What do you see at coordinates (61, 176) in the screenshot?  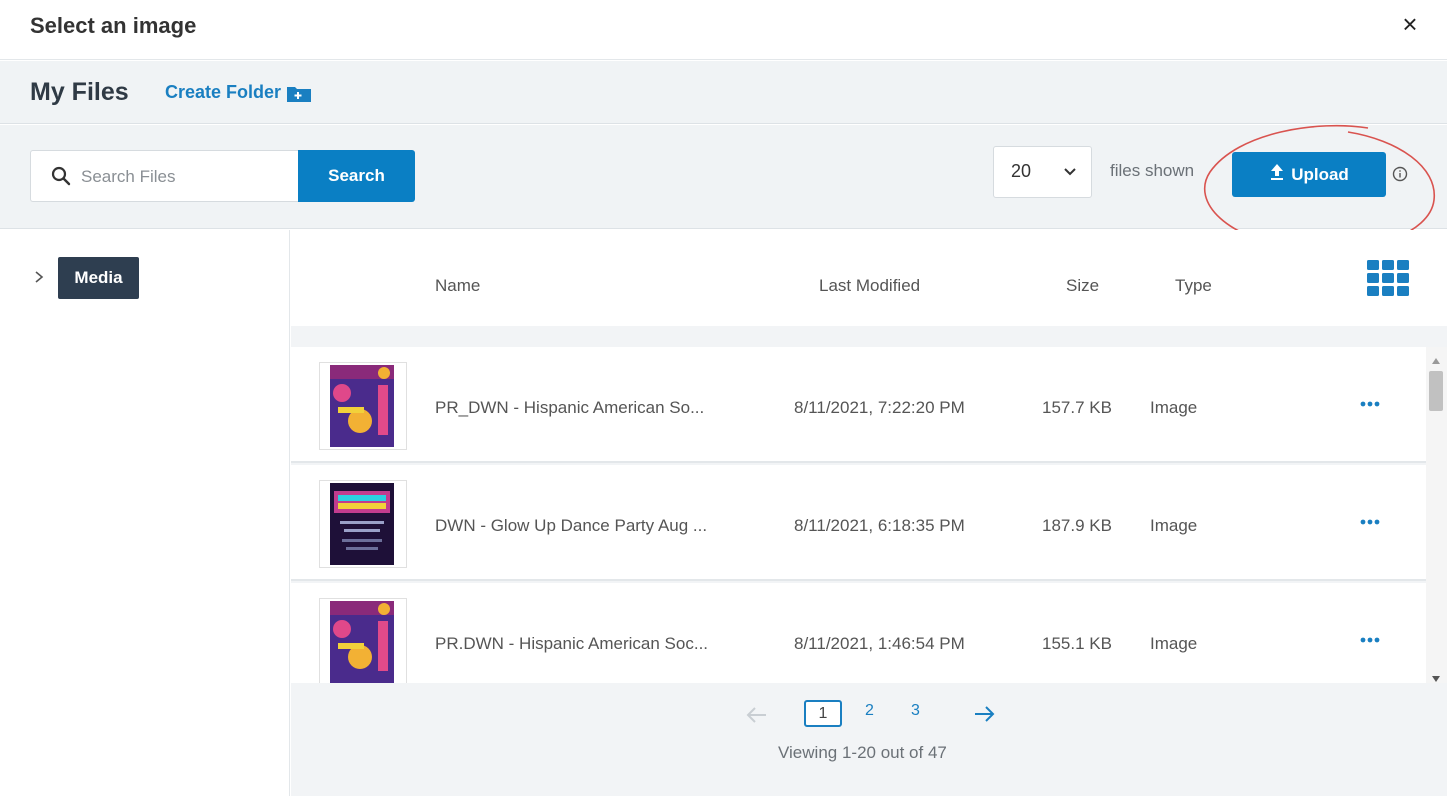 I see `search-icon` at bounding box center [61, 176].